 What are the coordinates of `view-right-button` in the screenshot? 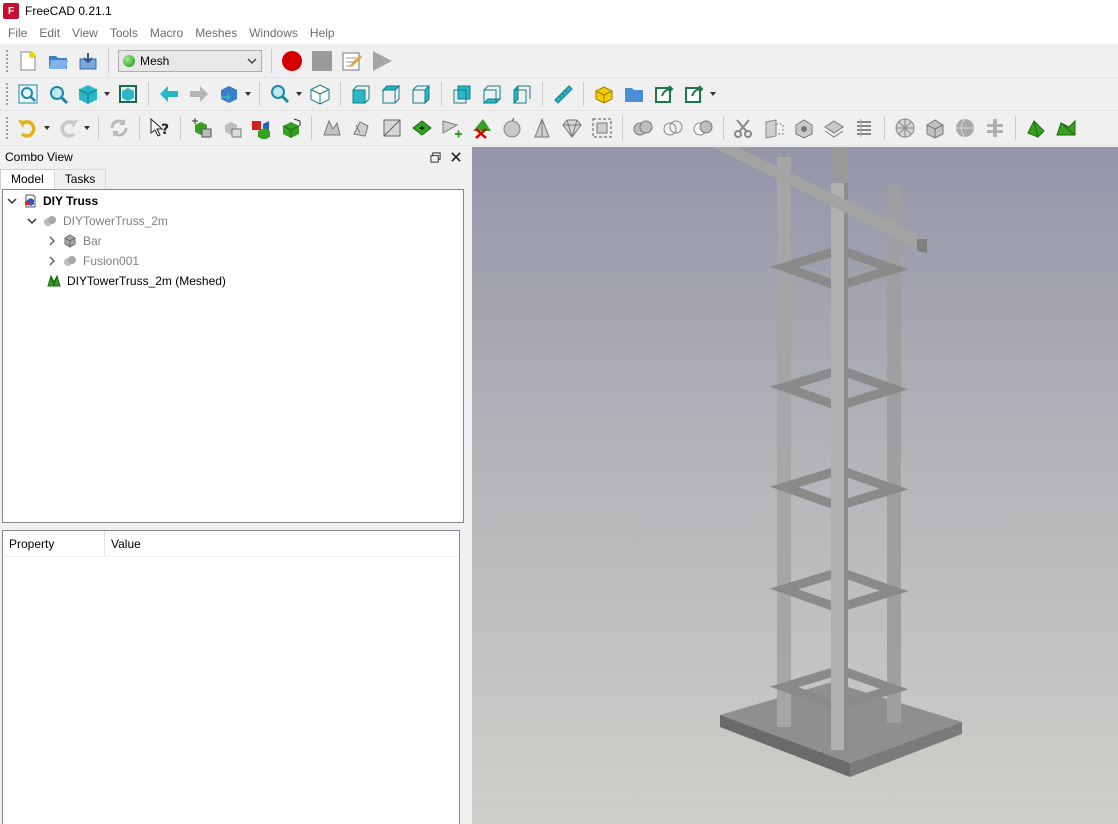 It's located at (421, 94).